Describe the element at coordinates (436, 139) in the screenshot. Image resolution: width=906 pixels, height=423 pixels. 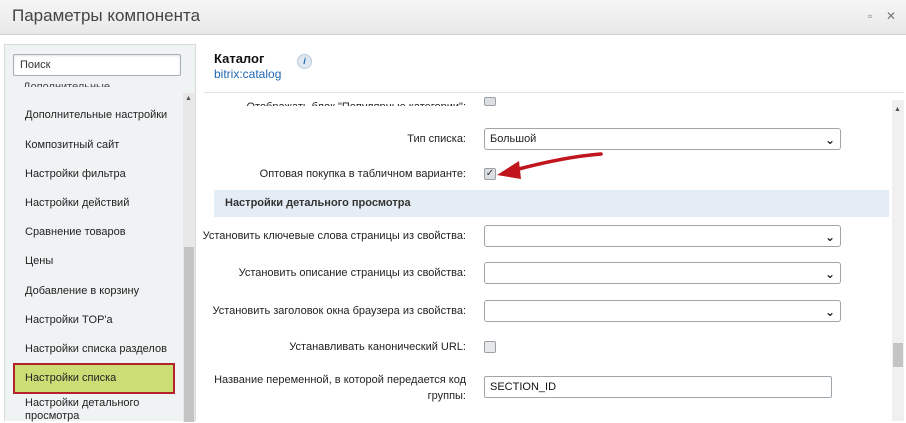
I see `list-type-label: Тип списка:` at that location.